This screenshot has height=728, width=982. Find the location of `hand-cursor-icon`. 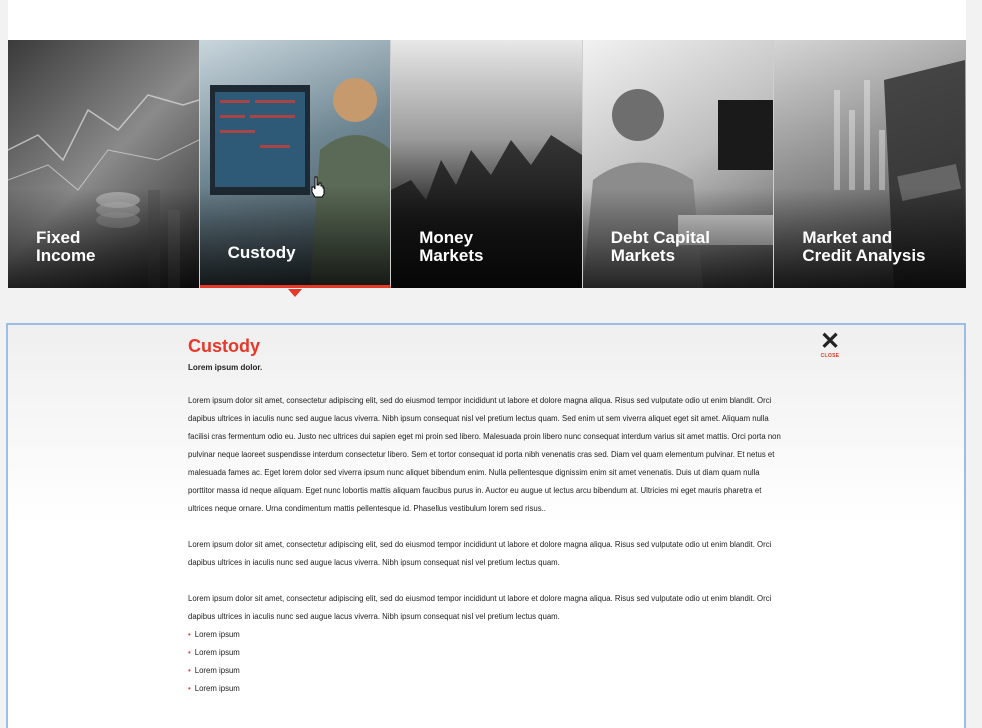

hand-cursor-icon is located at coordinates (318, 187).